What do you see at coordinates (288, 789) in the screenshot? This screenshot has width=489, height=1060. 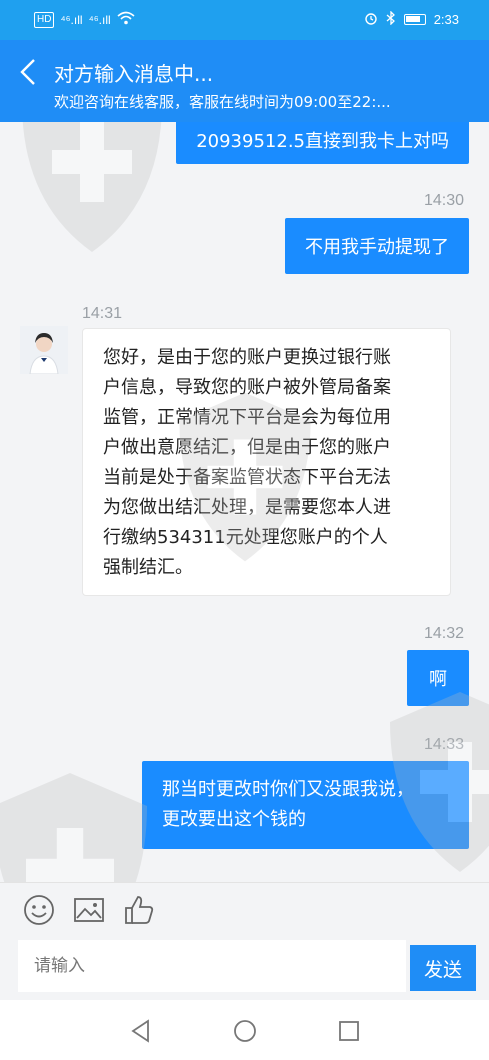 I see `message-line: 那当时更改时你们又没跟我说，` at bounding box center [288, 789].